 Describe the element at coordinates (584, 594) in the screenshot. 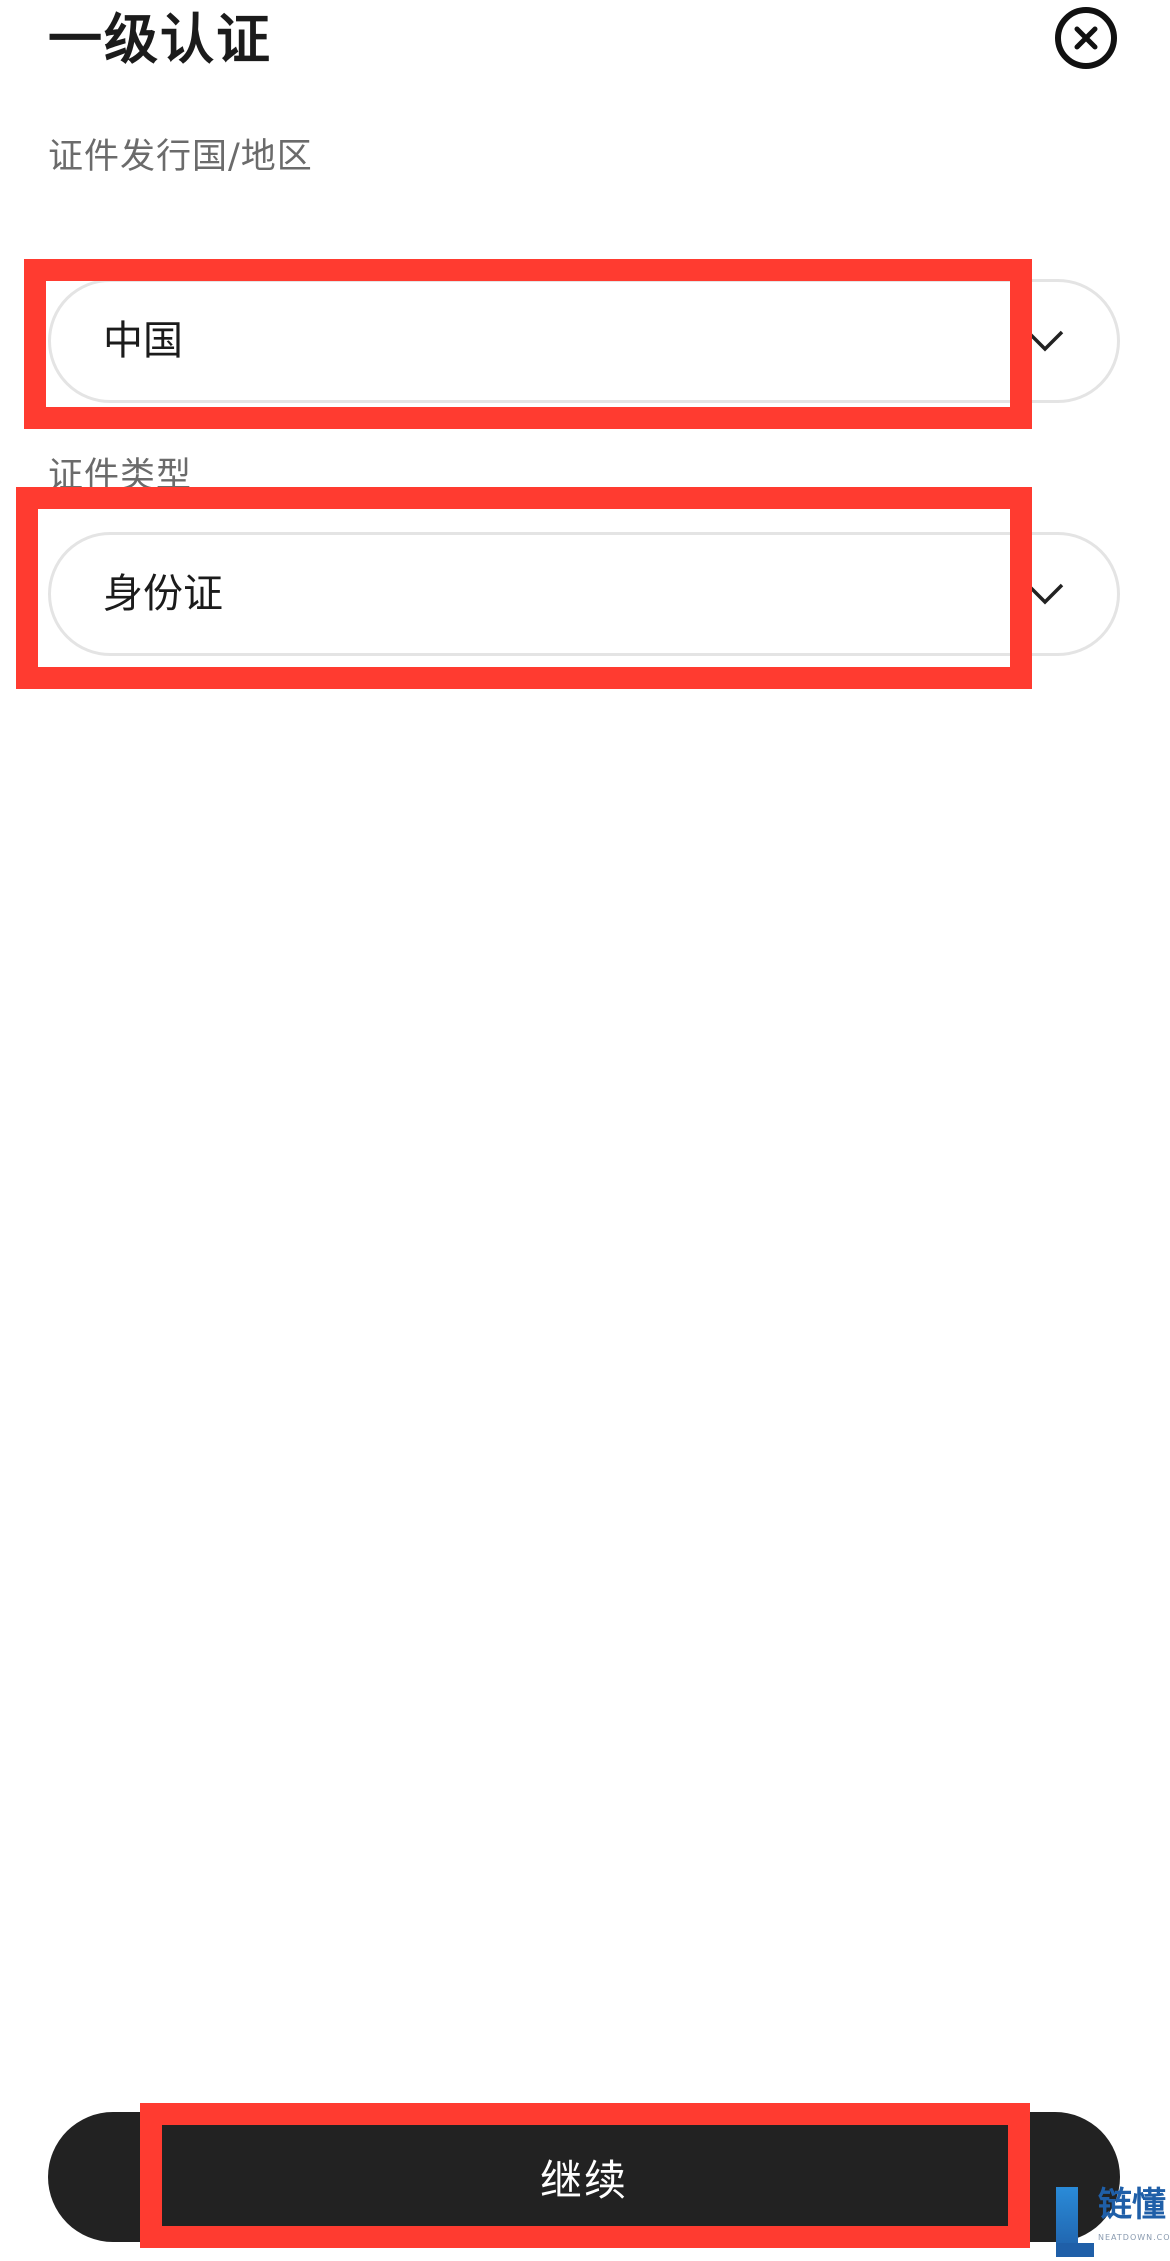

I see `id-type-select: 身份证` at that location.